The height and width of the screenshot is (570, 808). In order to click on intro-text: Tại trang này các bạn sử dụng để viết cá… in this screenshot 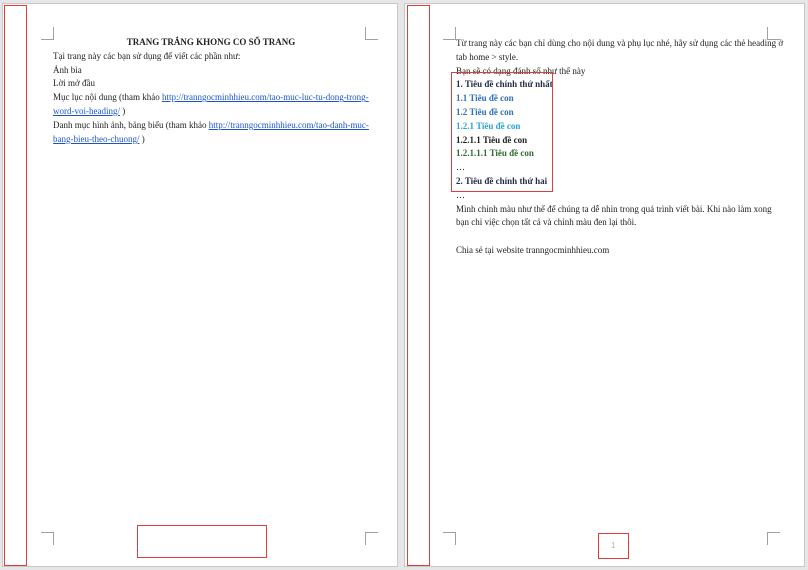, I will do `click(147, 55)`.